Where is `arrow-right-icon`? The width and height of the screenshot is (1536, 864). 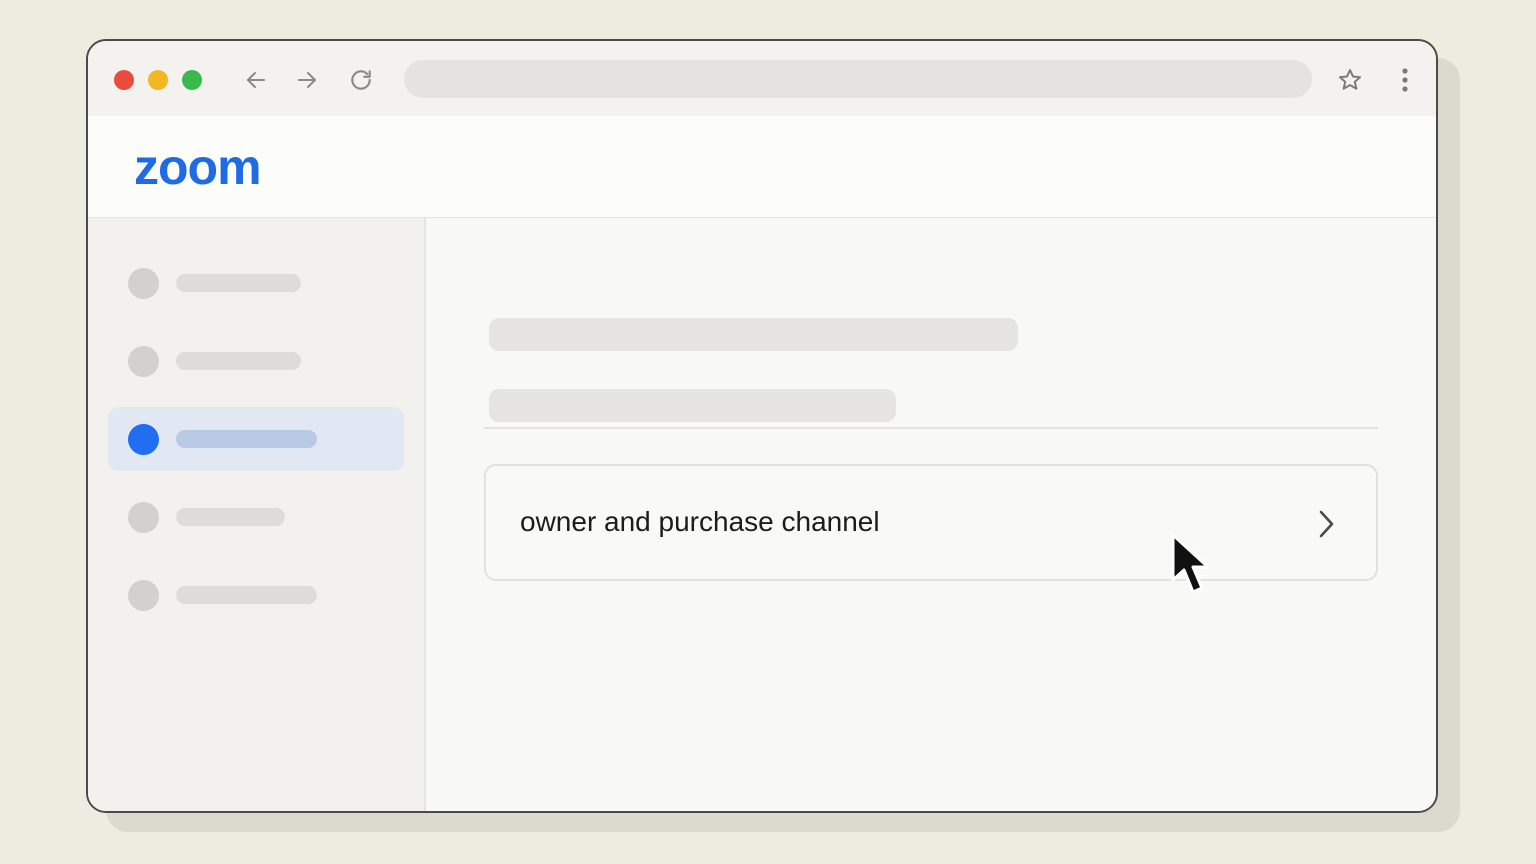
arrow-right-icon is located at coordinates (307, 80).